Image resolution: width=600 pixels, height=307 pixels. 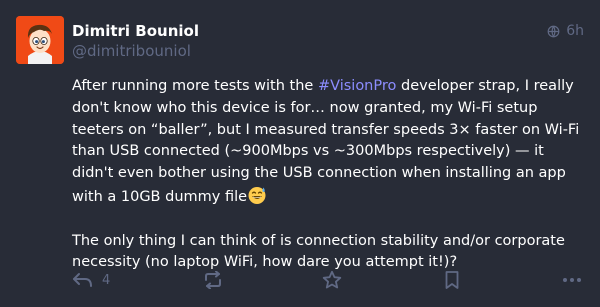 I want to click on reply-count: 4, so click(x=106, y=280).